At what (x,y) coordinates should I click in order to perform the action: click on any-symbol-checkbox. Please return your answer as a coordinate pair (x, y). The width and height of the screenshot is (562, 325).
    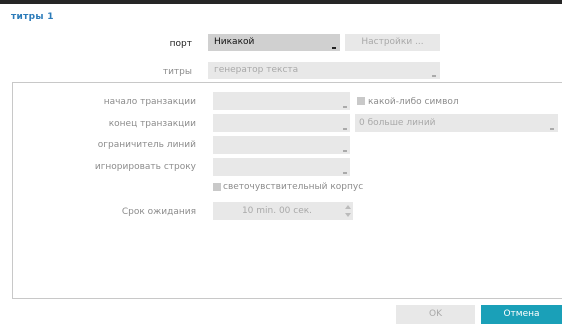
    Looking at the image, I should click on (361, 101).